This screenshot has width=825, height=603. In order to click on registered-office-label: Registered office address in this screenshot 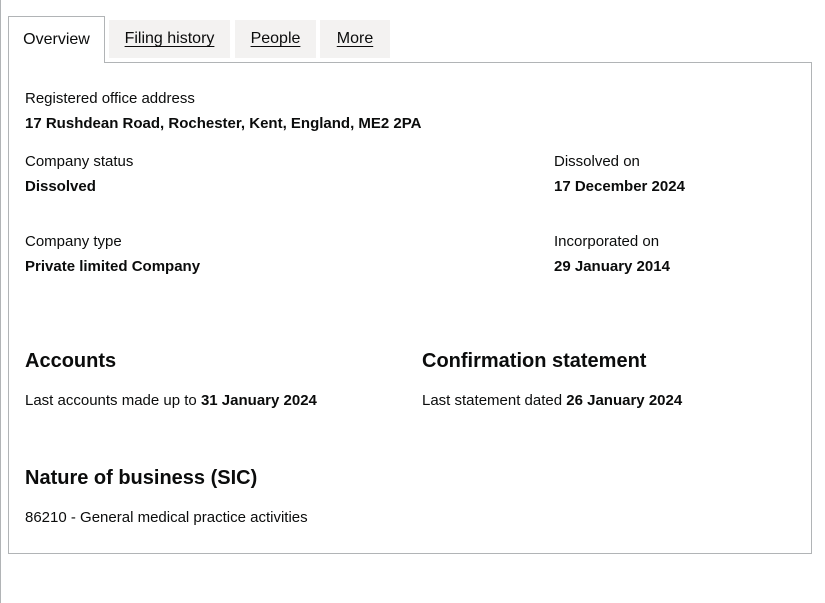, I will do `click(110, 98)`.